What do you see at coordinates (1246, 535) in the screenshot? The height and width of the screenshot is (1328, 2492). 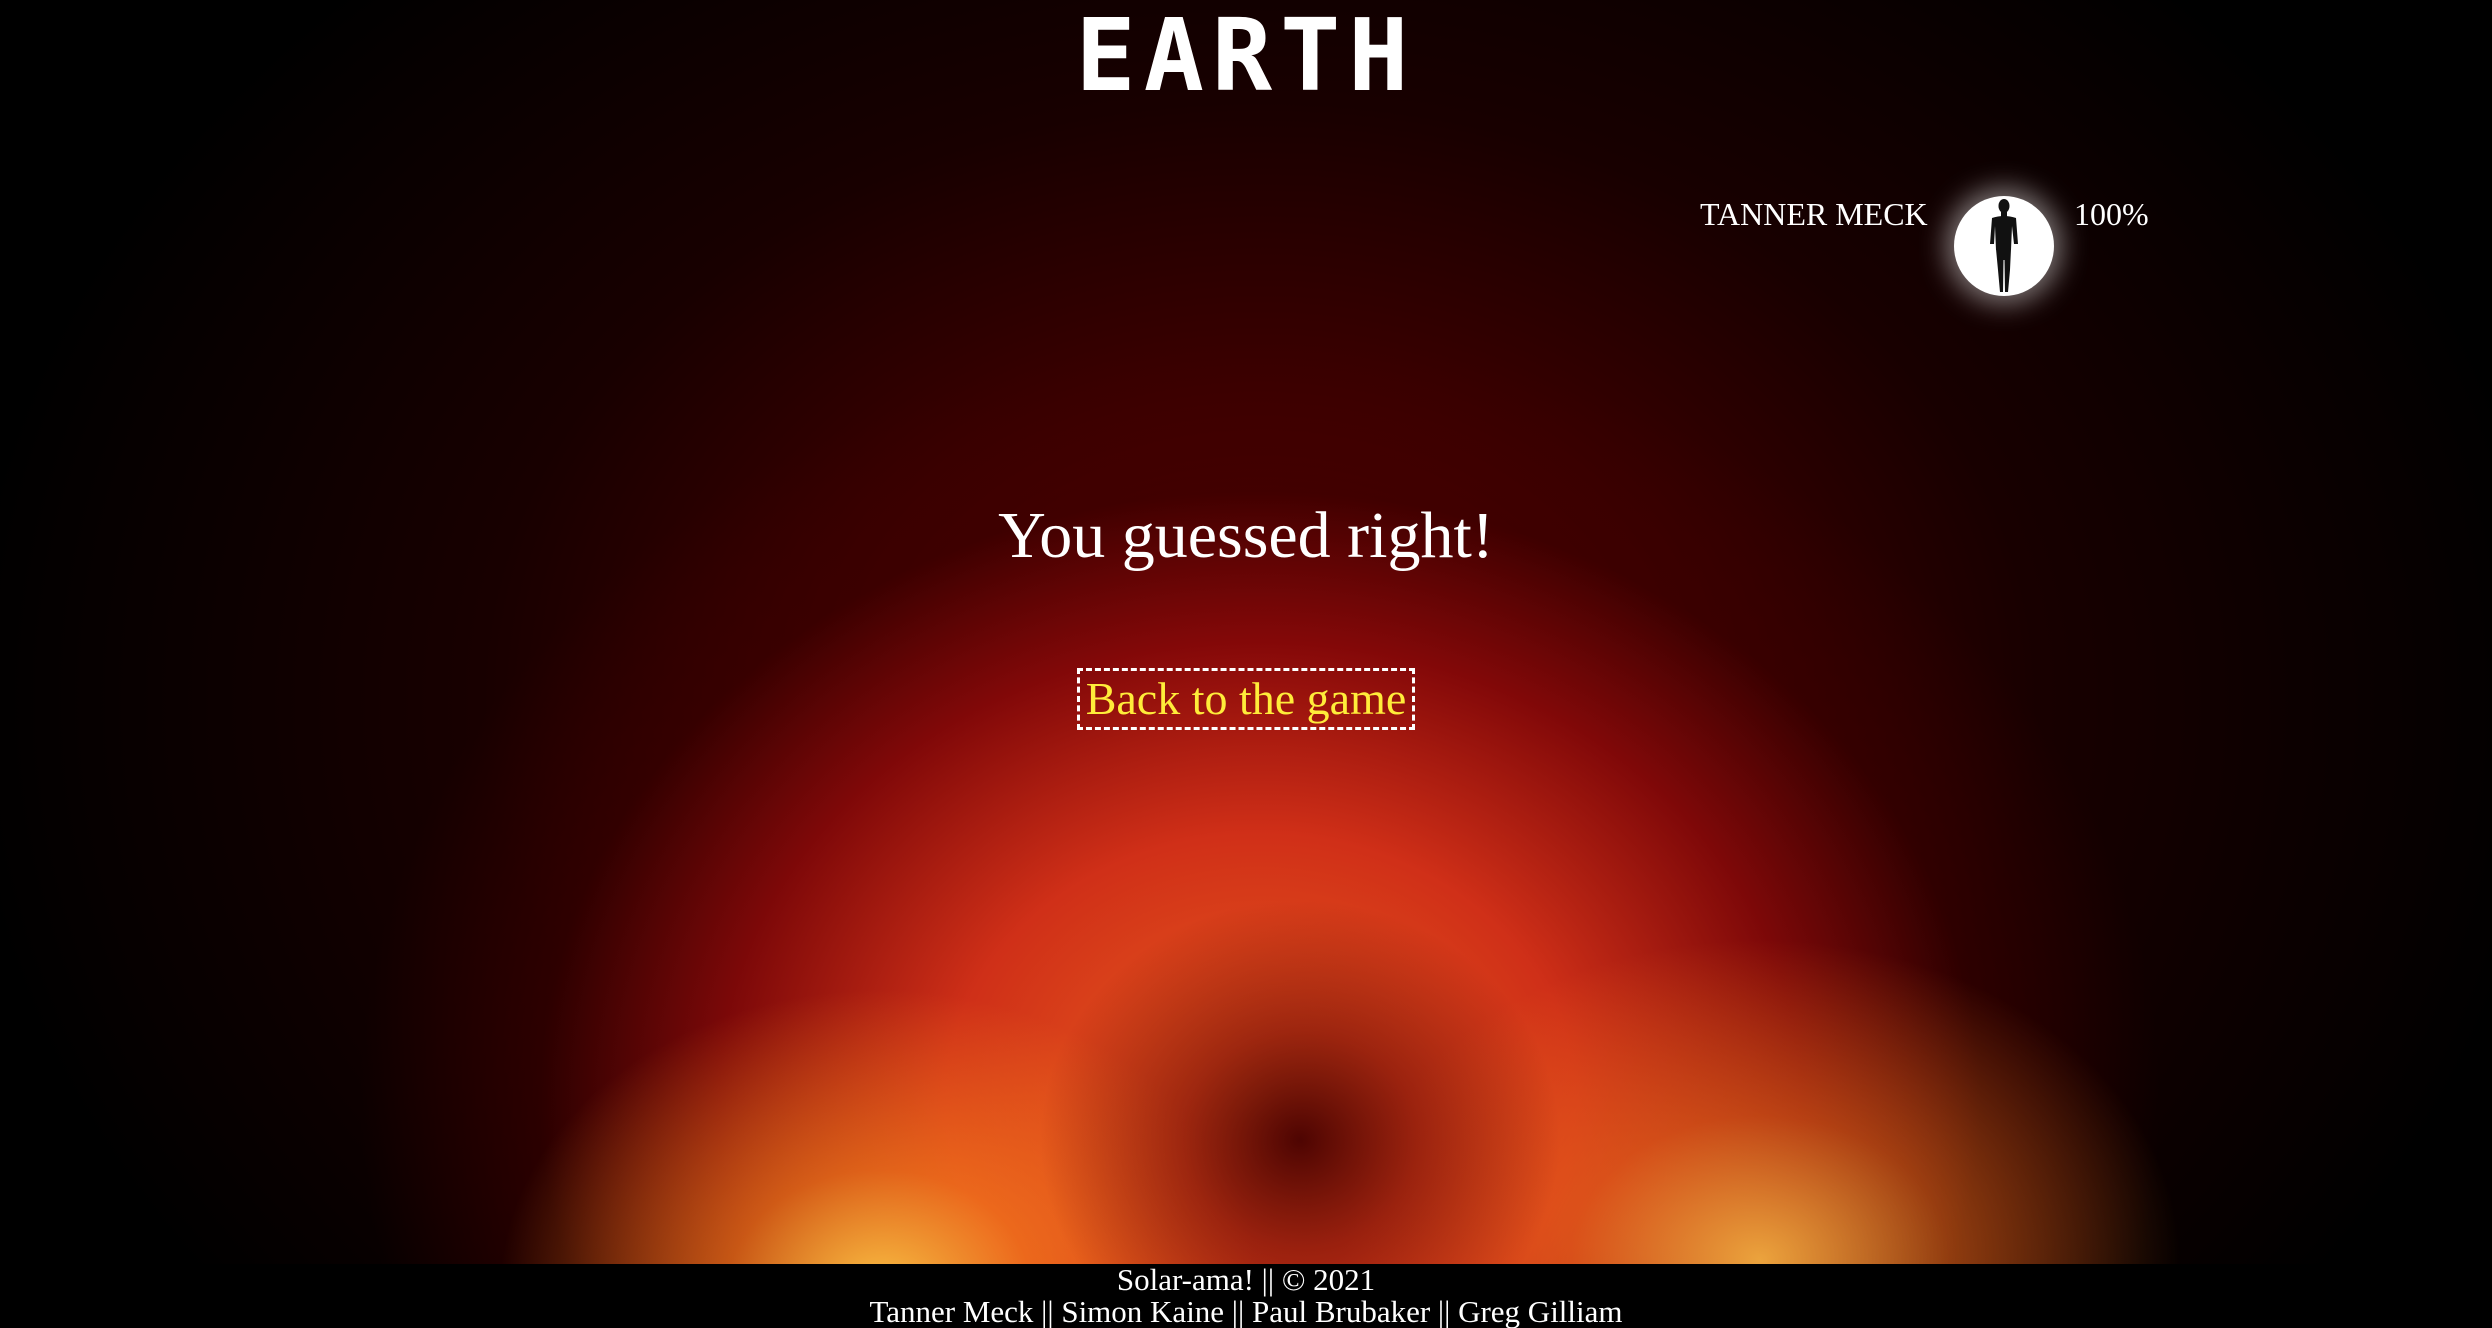 I see `result-message: You guessed right!` at bounding box center [1246, 535].